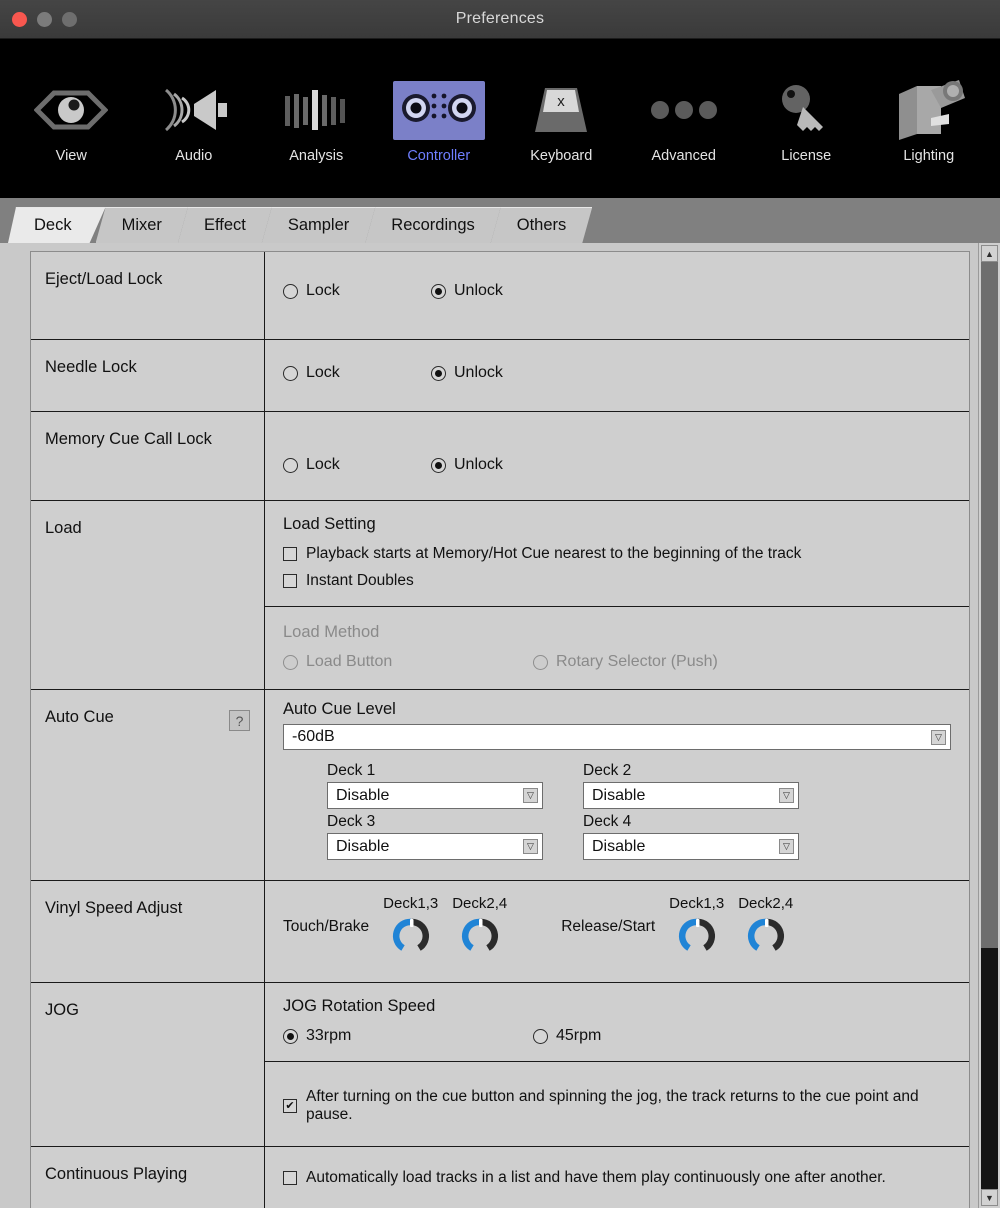  What do you see at coordinates (148, 595) in the screenshot?
I see `row-label-load: Load` at bounding box center [148, 595].